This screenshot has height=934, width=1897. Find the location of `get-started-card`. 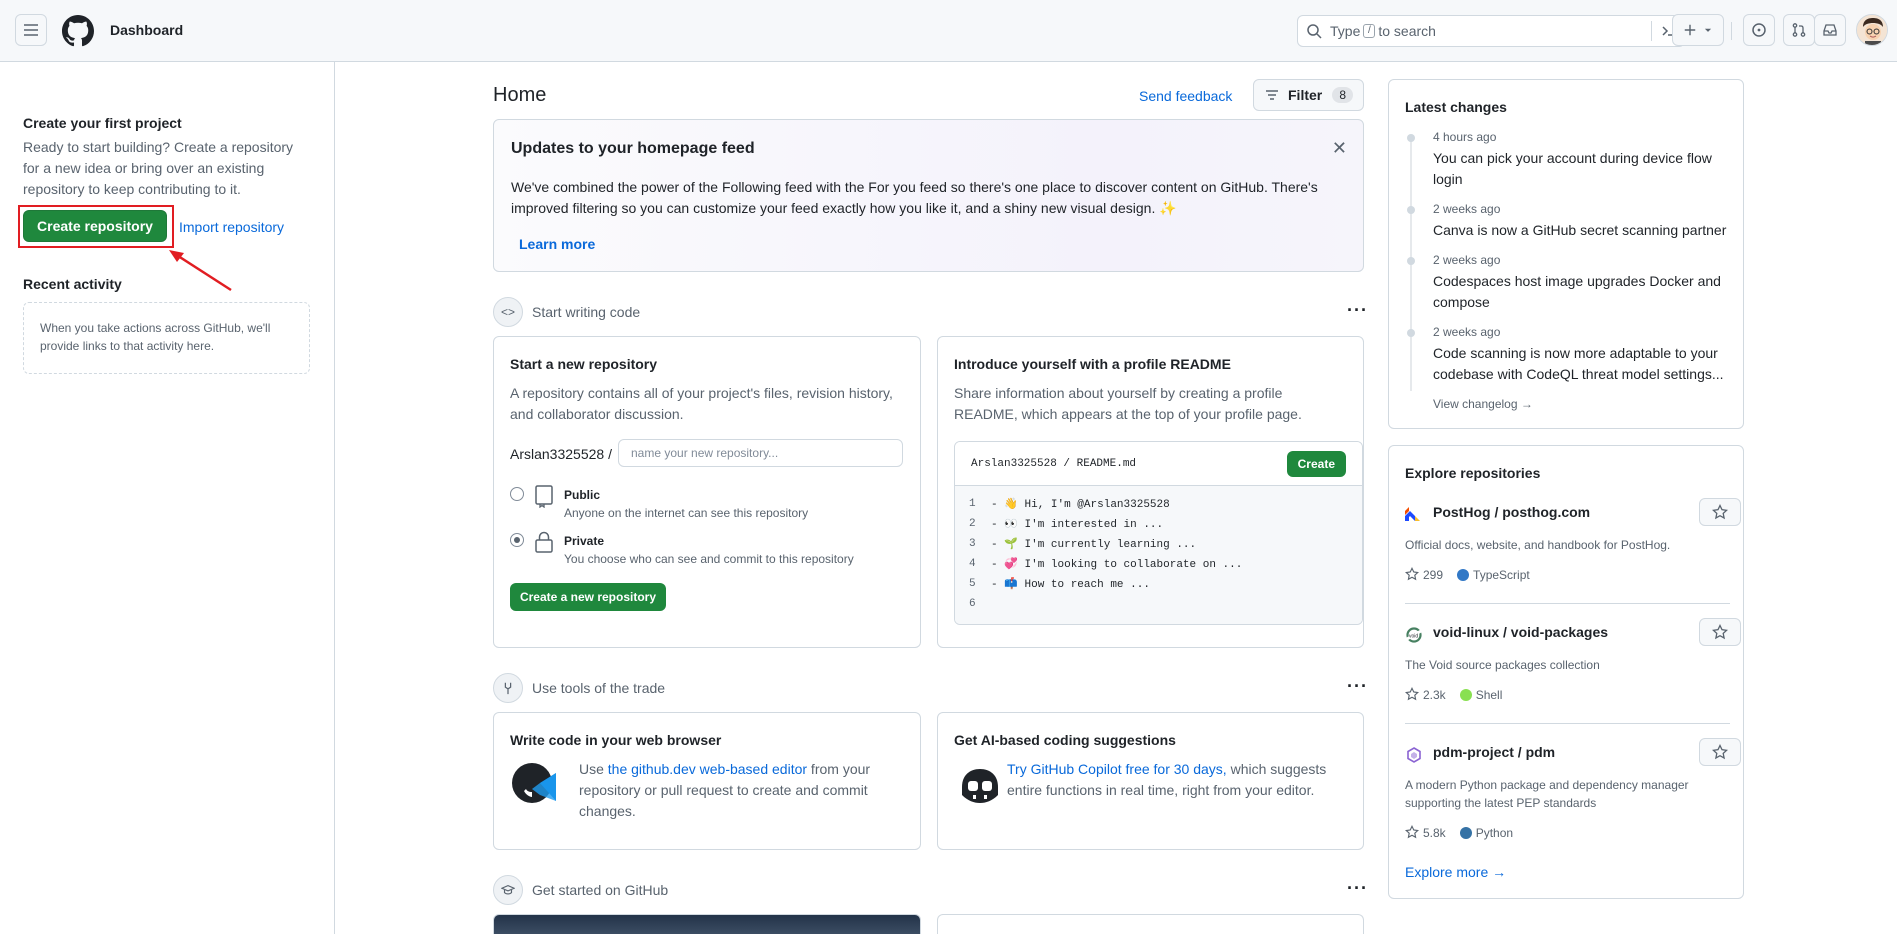

get-started-card is located at coordinates (1150, 924).